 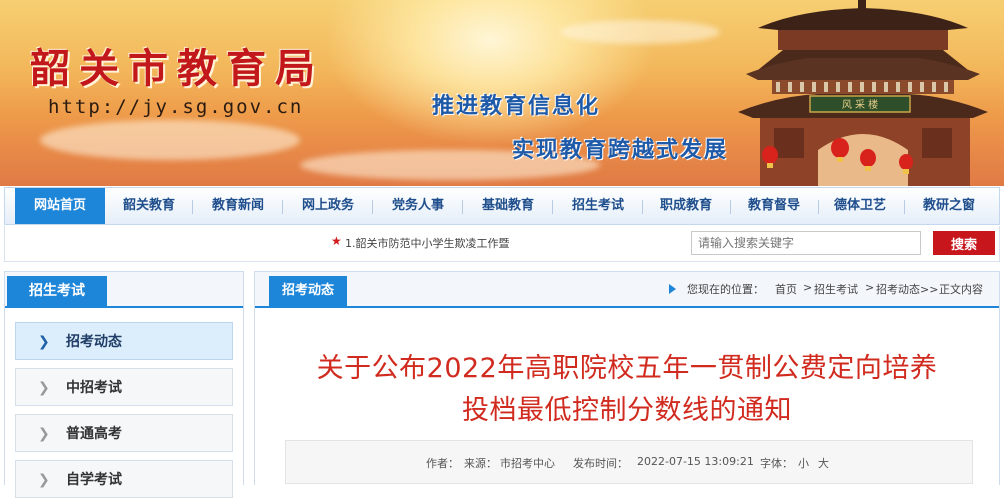 I want to click on pavilion-tower-illustration: 风 采 楼, so click(x=863, y=93).